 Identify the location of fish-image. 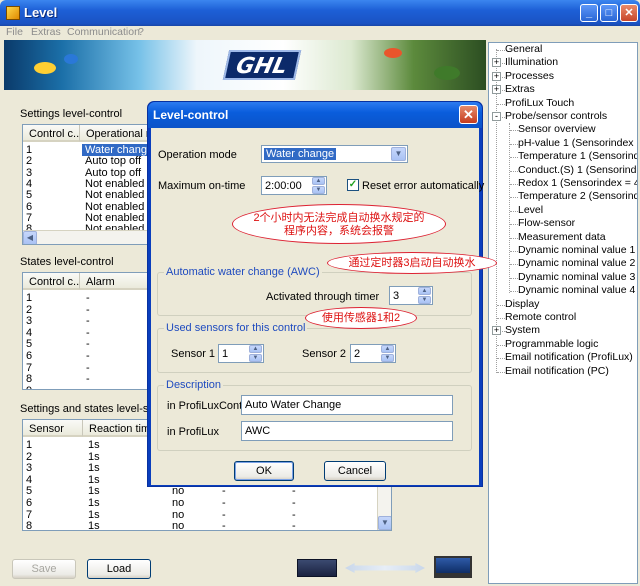
(71, 59).